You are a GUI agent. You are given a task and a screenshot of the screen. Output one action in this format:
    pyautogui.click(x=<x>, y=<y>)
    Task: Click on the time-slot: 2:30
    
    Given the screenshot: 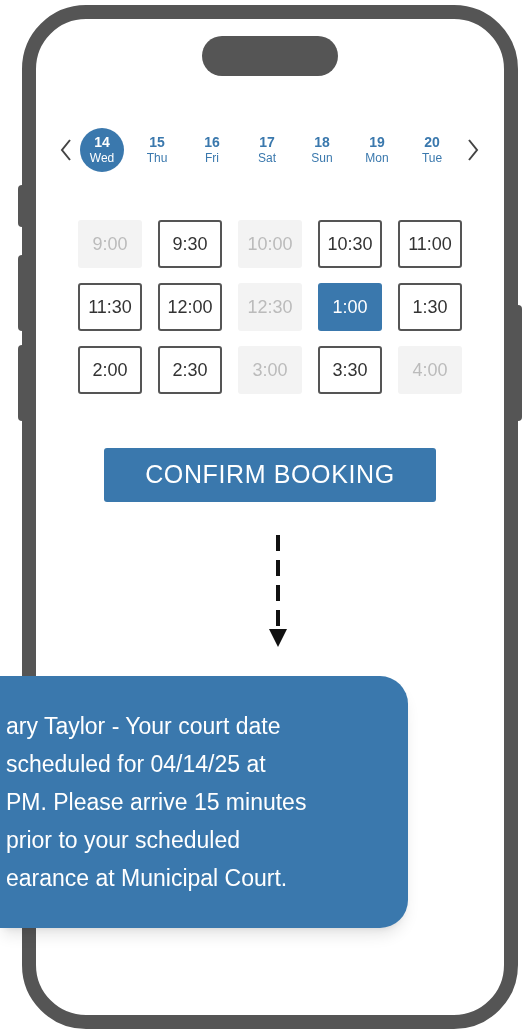 What is the action you would take?
    pyautogui.click(x=190, y=370)
    